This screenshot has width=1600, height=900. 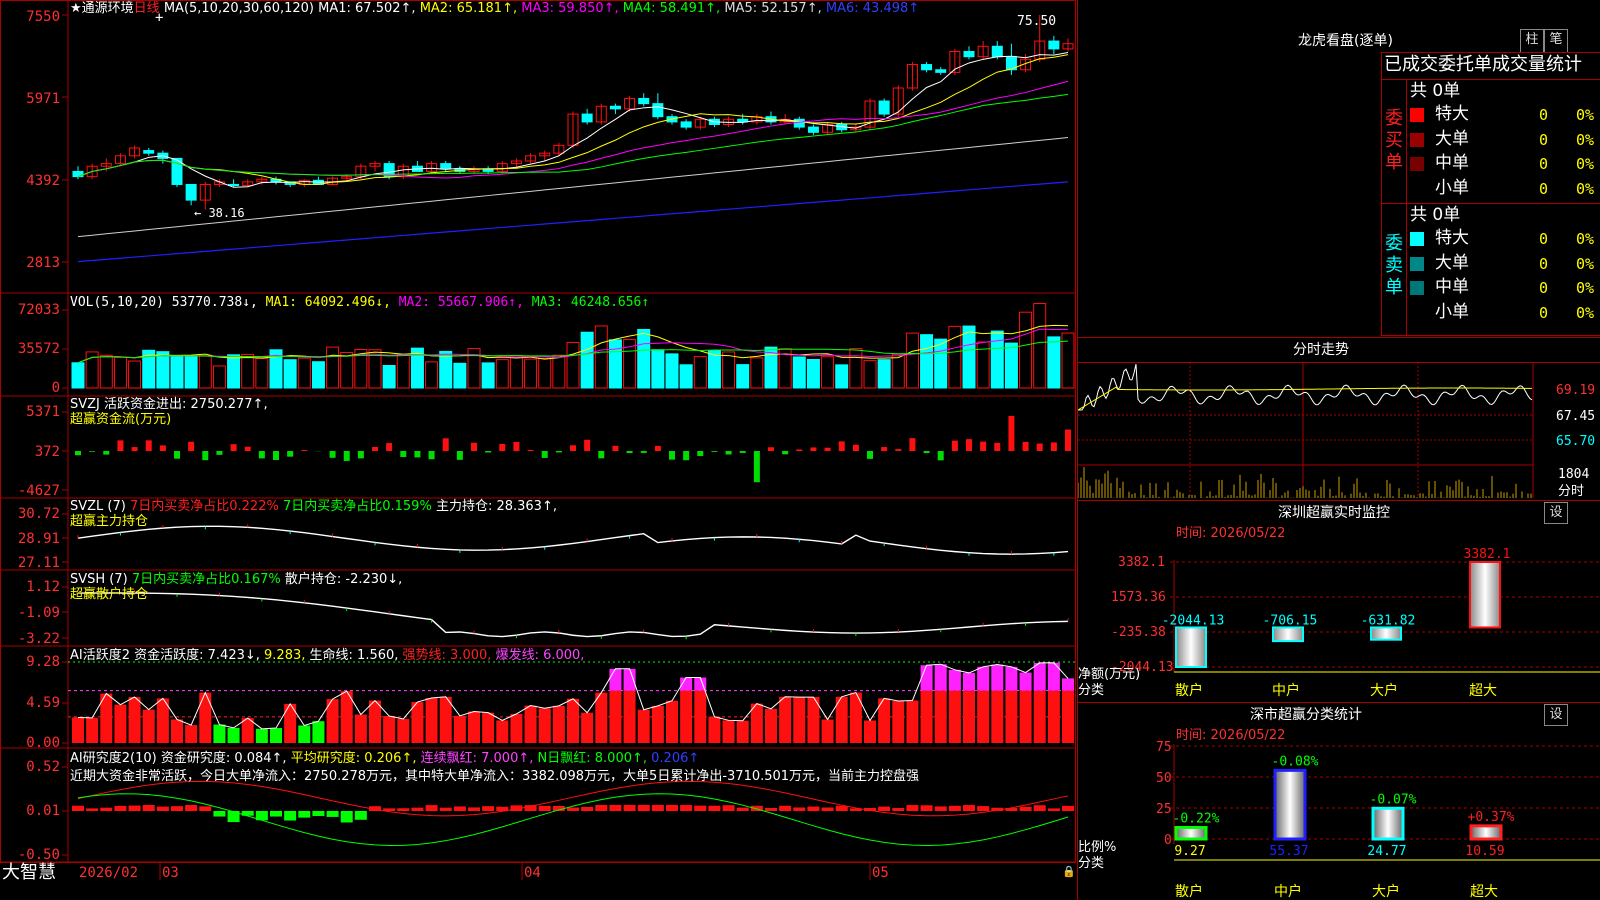 I want to click on main-ytick: 5971, so click(x=43, y=99).